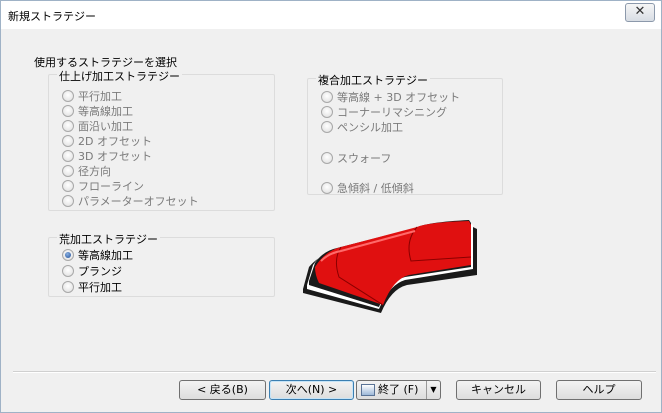  I want to click on radio-finishing-parameter-offset: パラメーターオフセット, so click(130, 201).